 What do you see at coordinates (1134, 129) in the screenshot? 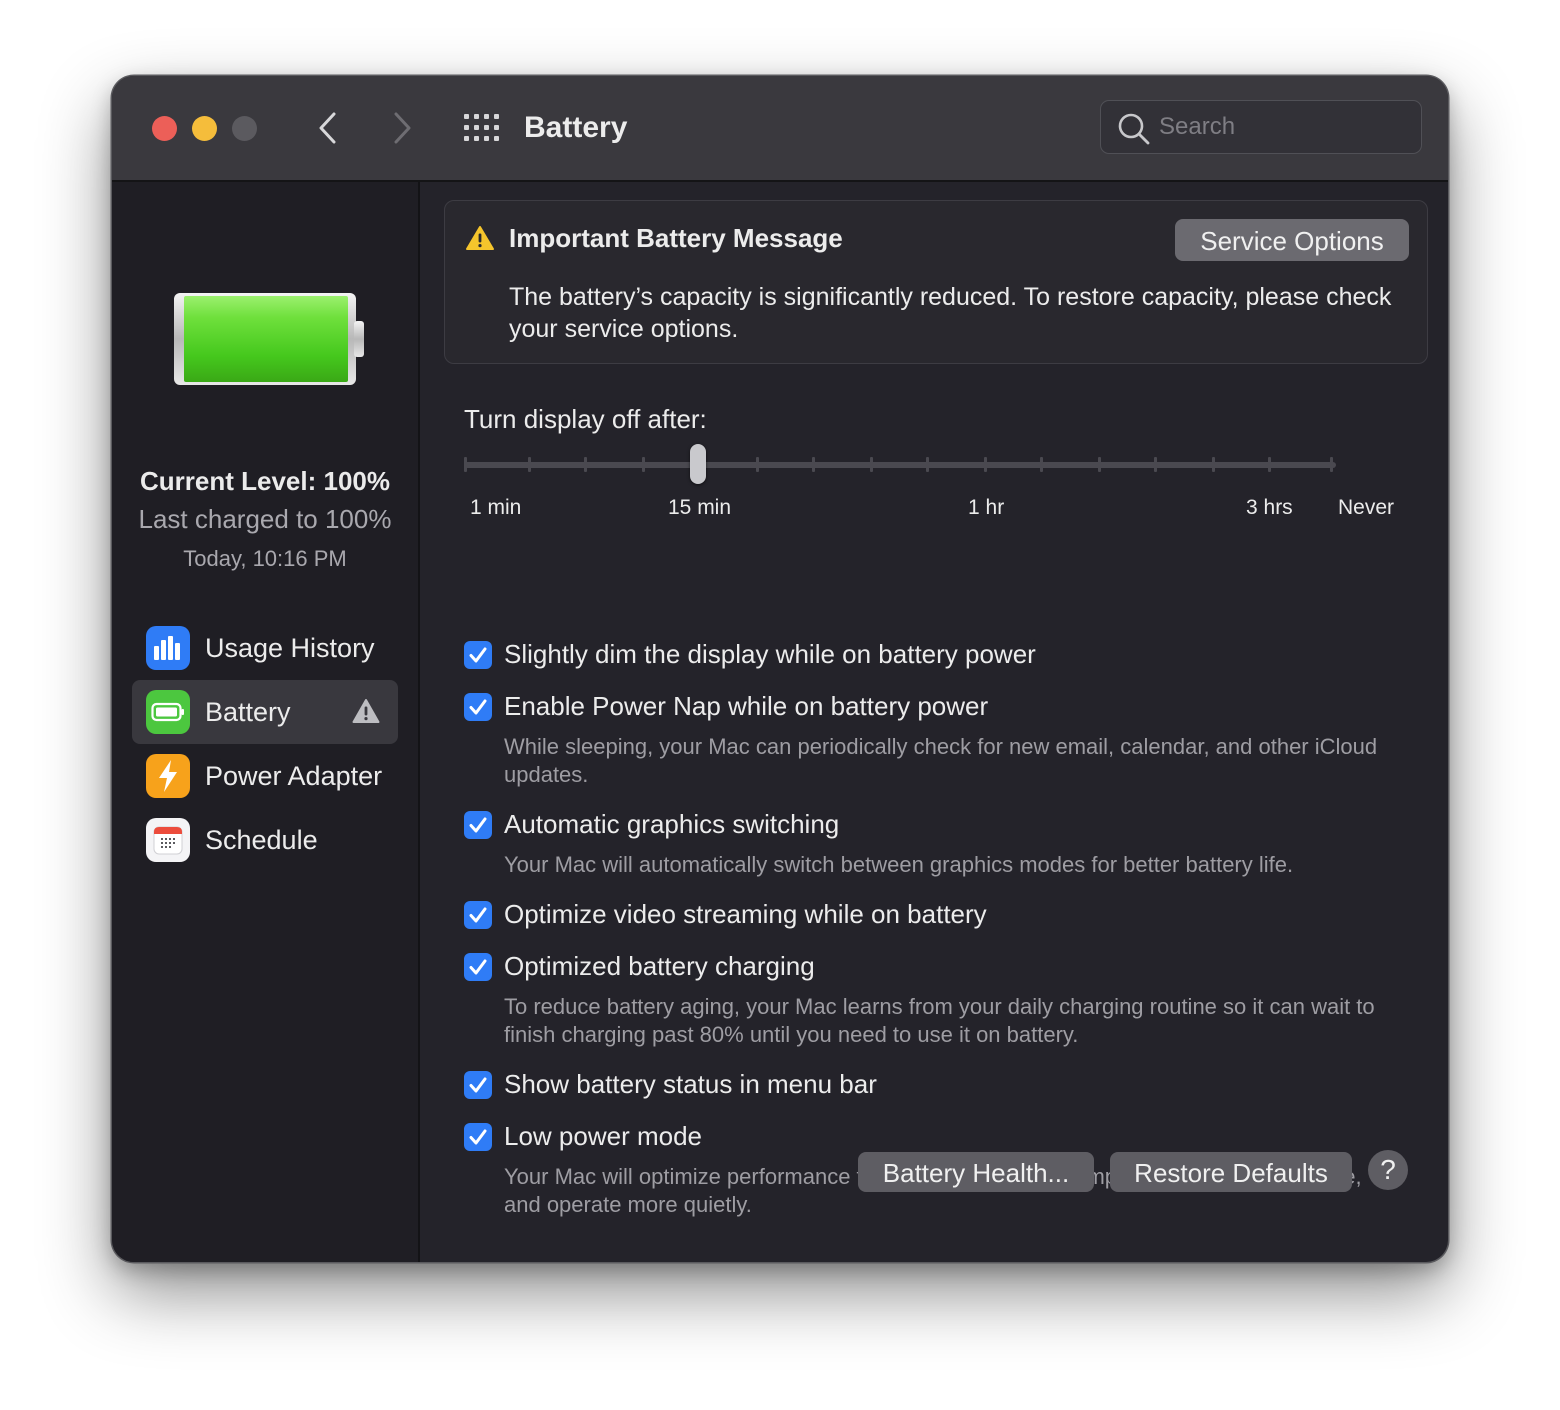
I see `search-icon` at bounding box center [1134, 129].